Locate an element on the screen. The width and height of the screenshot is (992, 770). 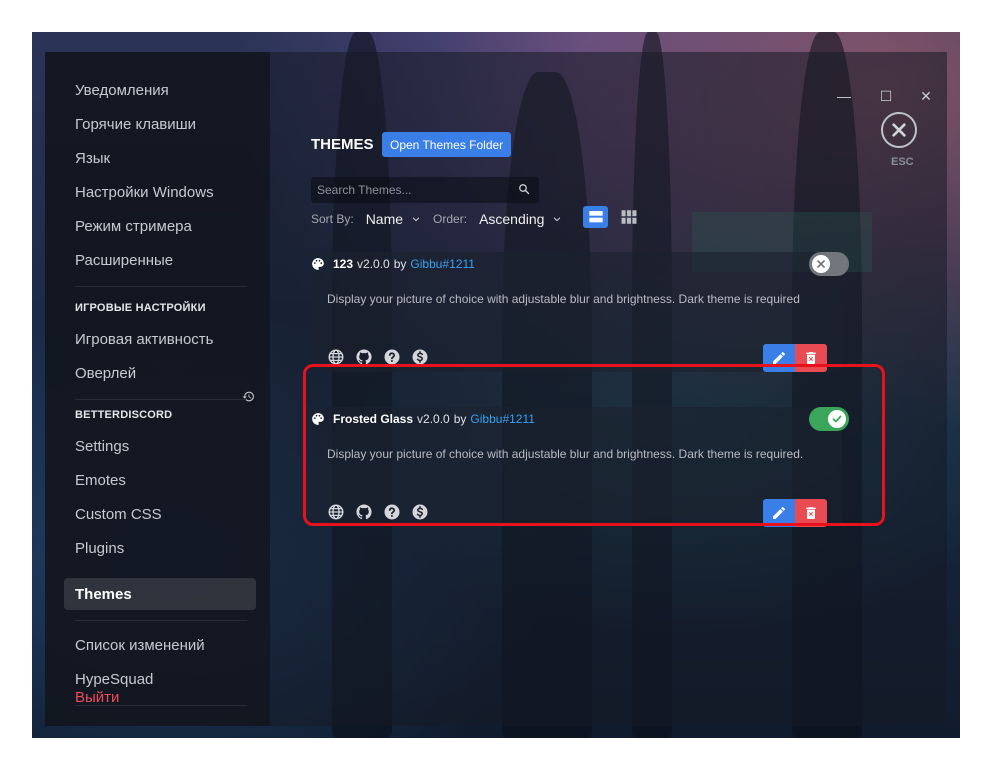
sidebar-item-windows-settings: Настройки Windows is located at coordinates (160, 192).